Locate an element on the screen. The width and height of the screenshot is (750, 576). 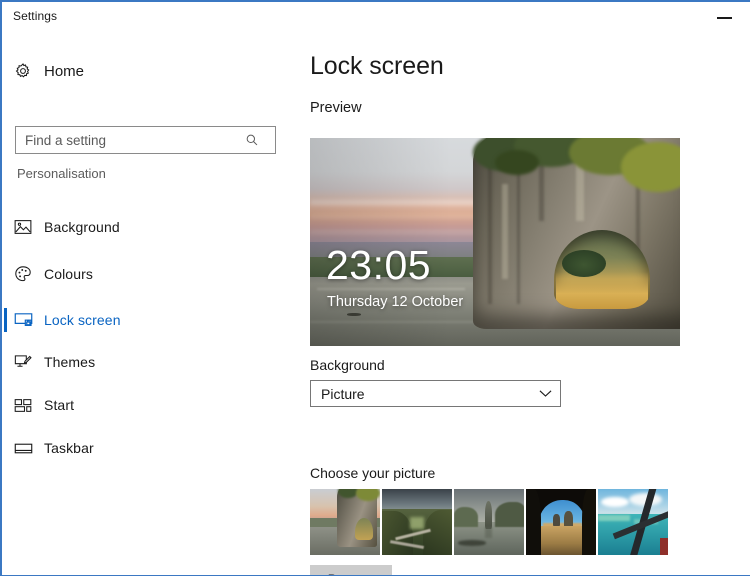
background-label: Background is located at coordinates (347, 365).